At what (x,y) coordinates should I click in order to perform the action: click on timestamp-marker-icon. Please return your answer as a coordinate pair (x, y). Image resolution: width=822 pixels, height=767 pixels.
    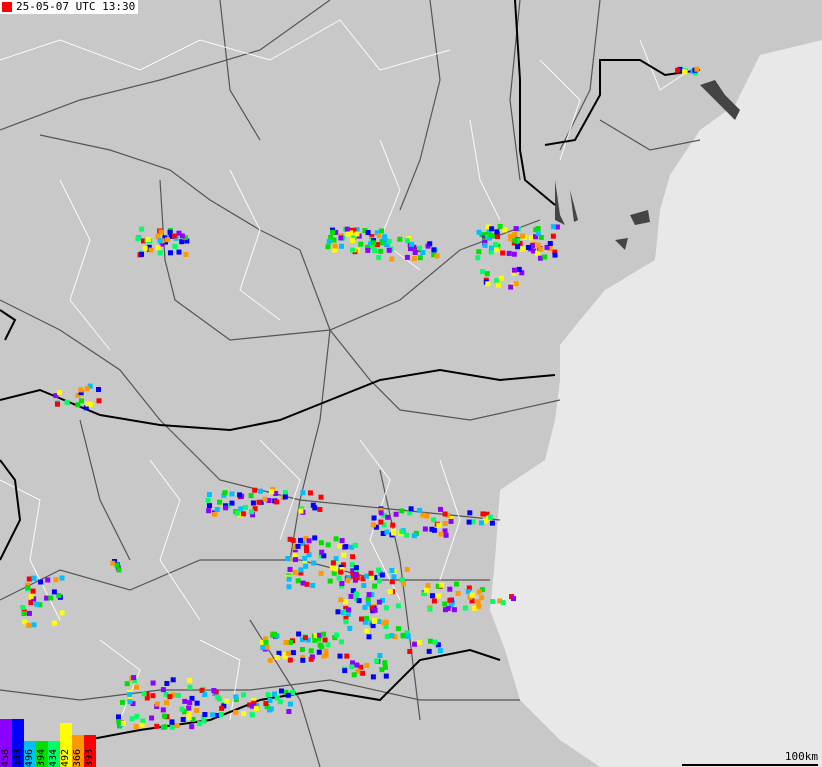
    Looking at the image, I should click on (7, 7).